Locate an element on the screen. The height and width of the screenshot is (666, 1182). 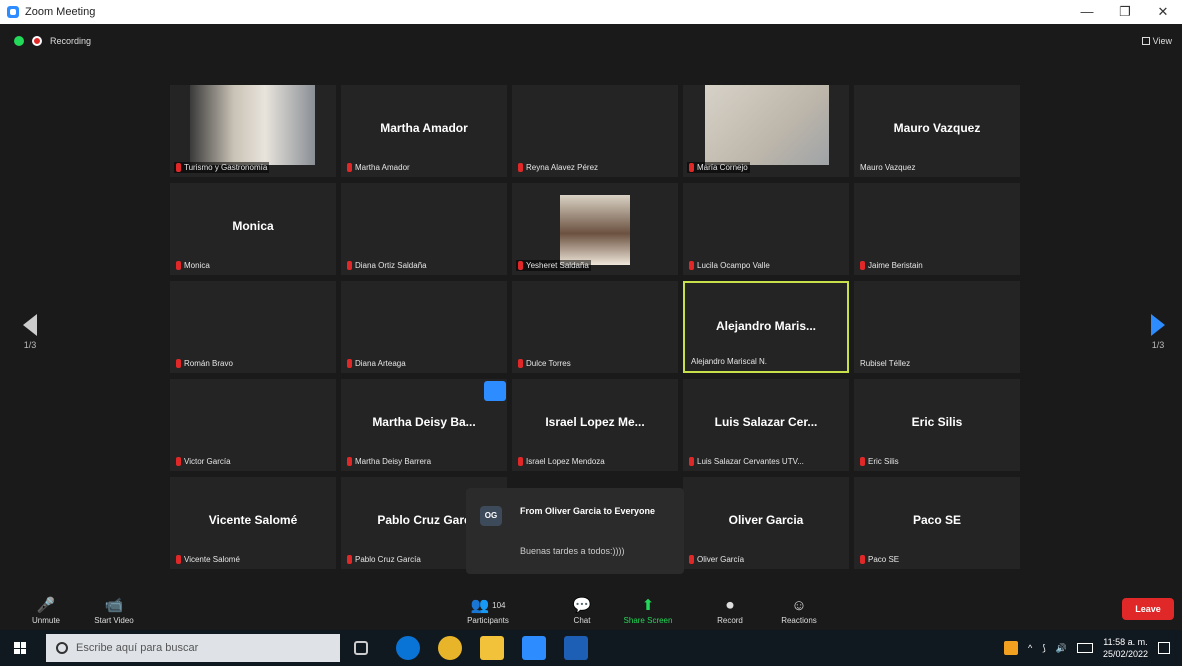
participant-tile: Turismo y Gastronomía is located at coordinates (253, 131).